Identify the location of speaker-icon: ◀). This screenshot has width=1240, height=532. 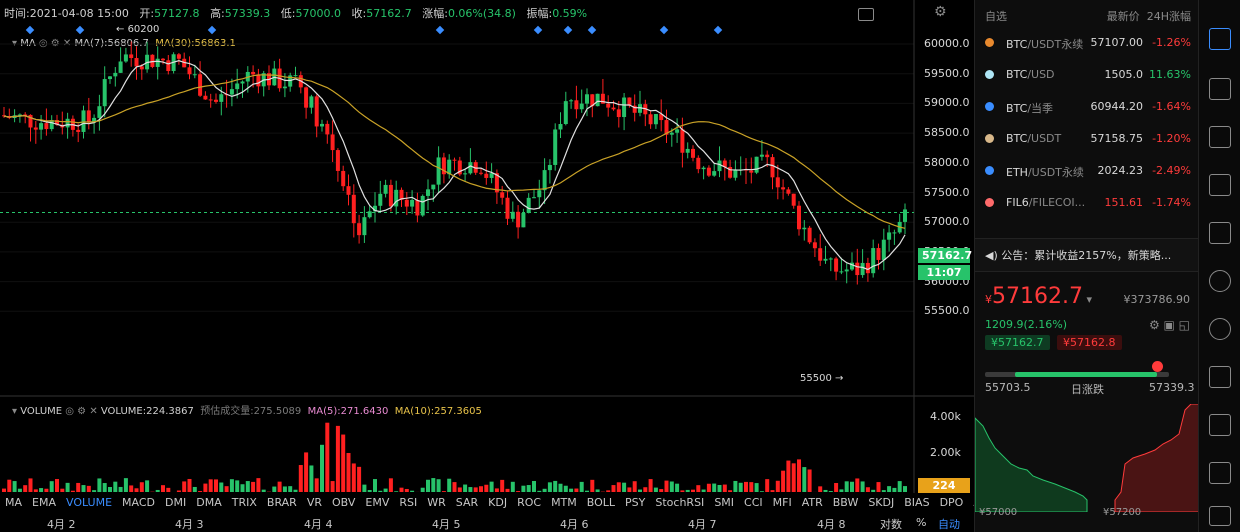
(991, 255).